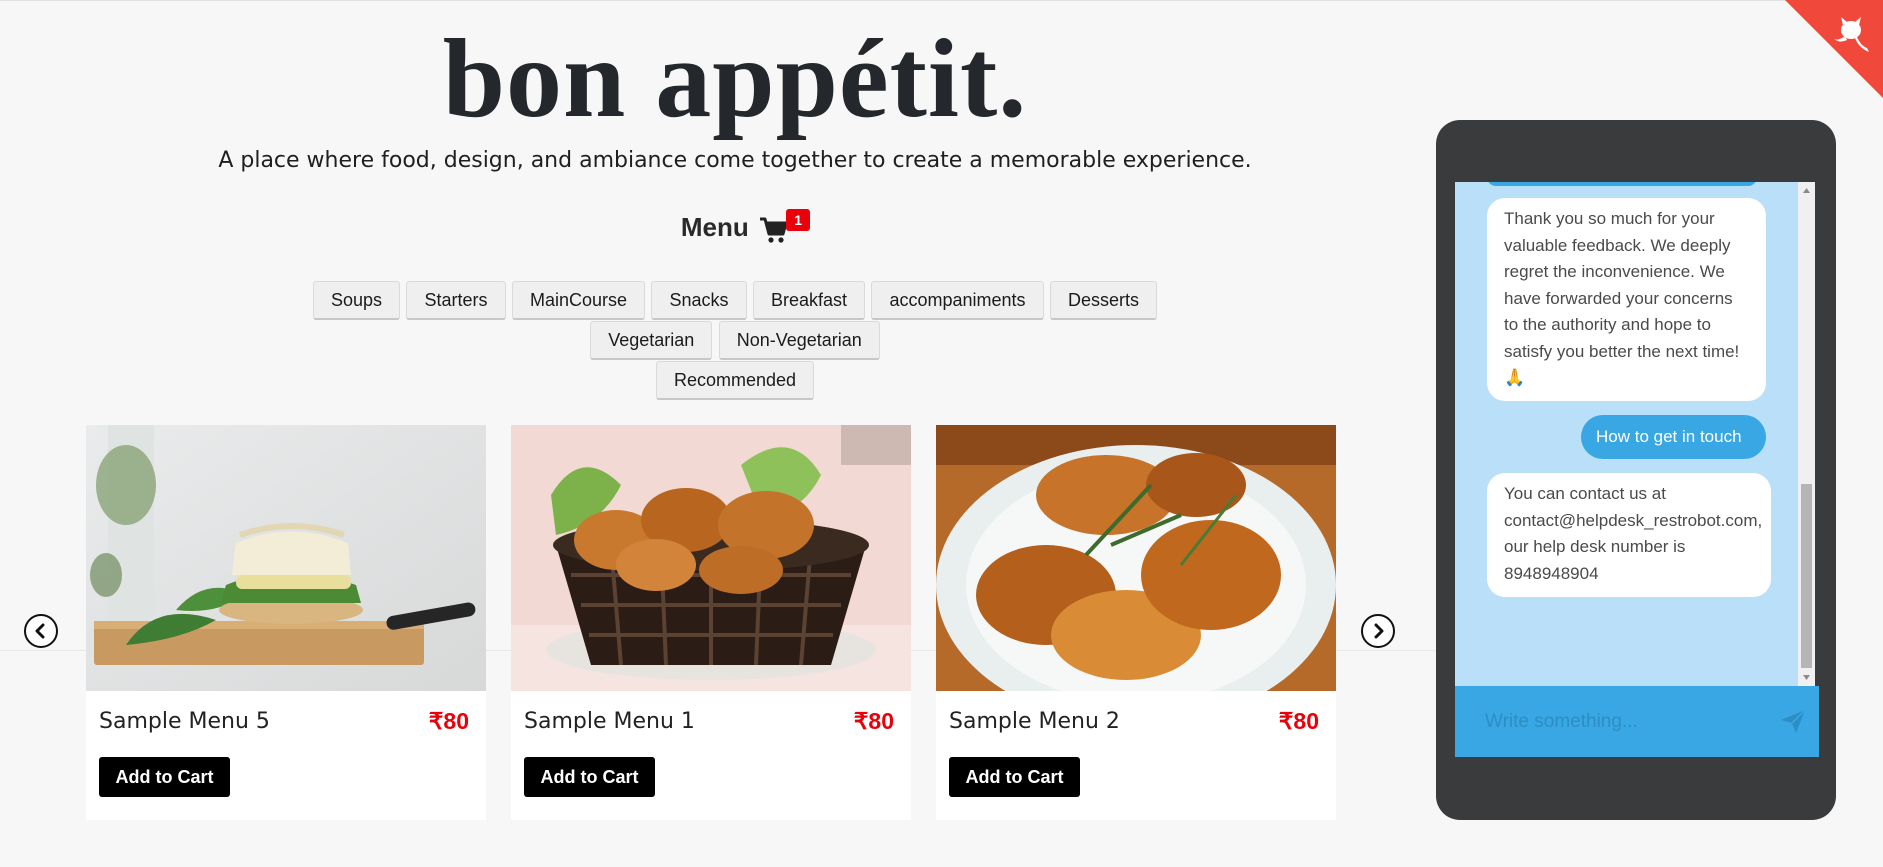 The width and height of the screenshot is (1883, 867). Describe the element at coordinates (184, 721) in the screenshot. I see `menu-item-name: Sample Menu 5` at that location.